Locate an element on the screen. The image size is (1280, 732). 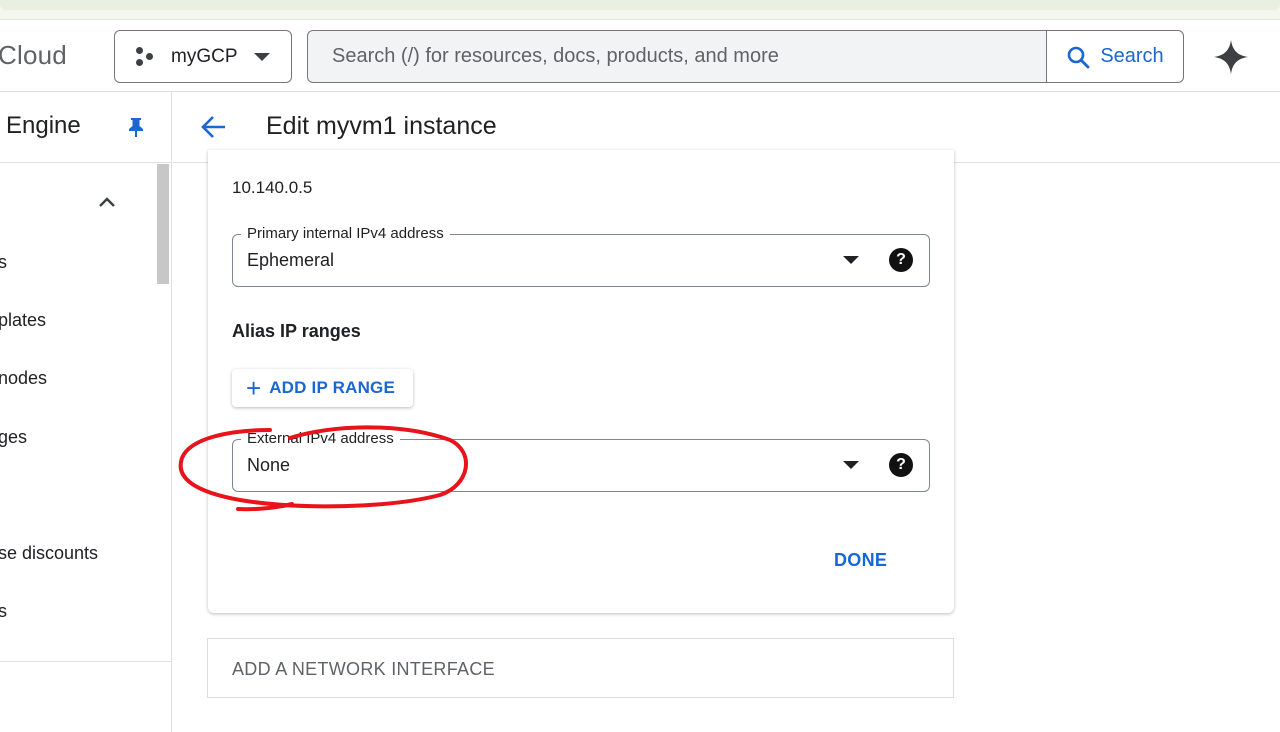
project-name: myGCP is located at coordinates (204, 56).